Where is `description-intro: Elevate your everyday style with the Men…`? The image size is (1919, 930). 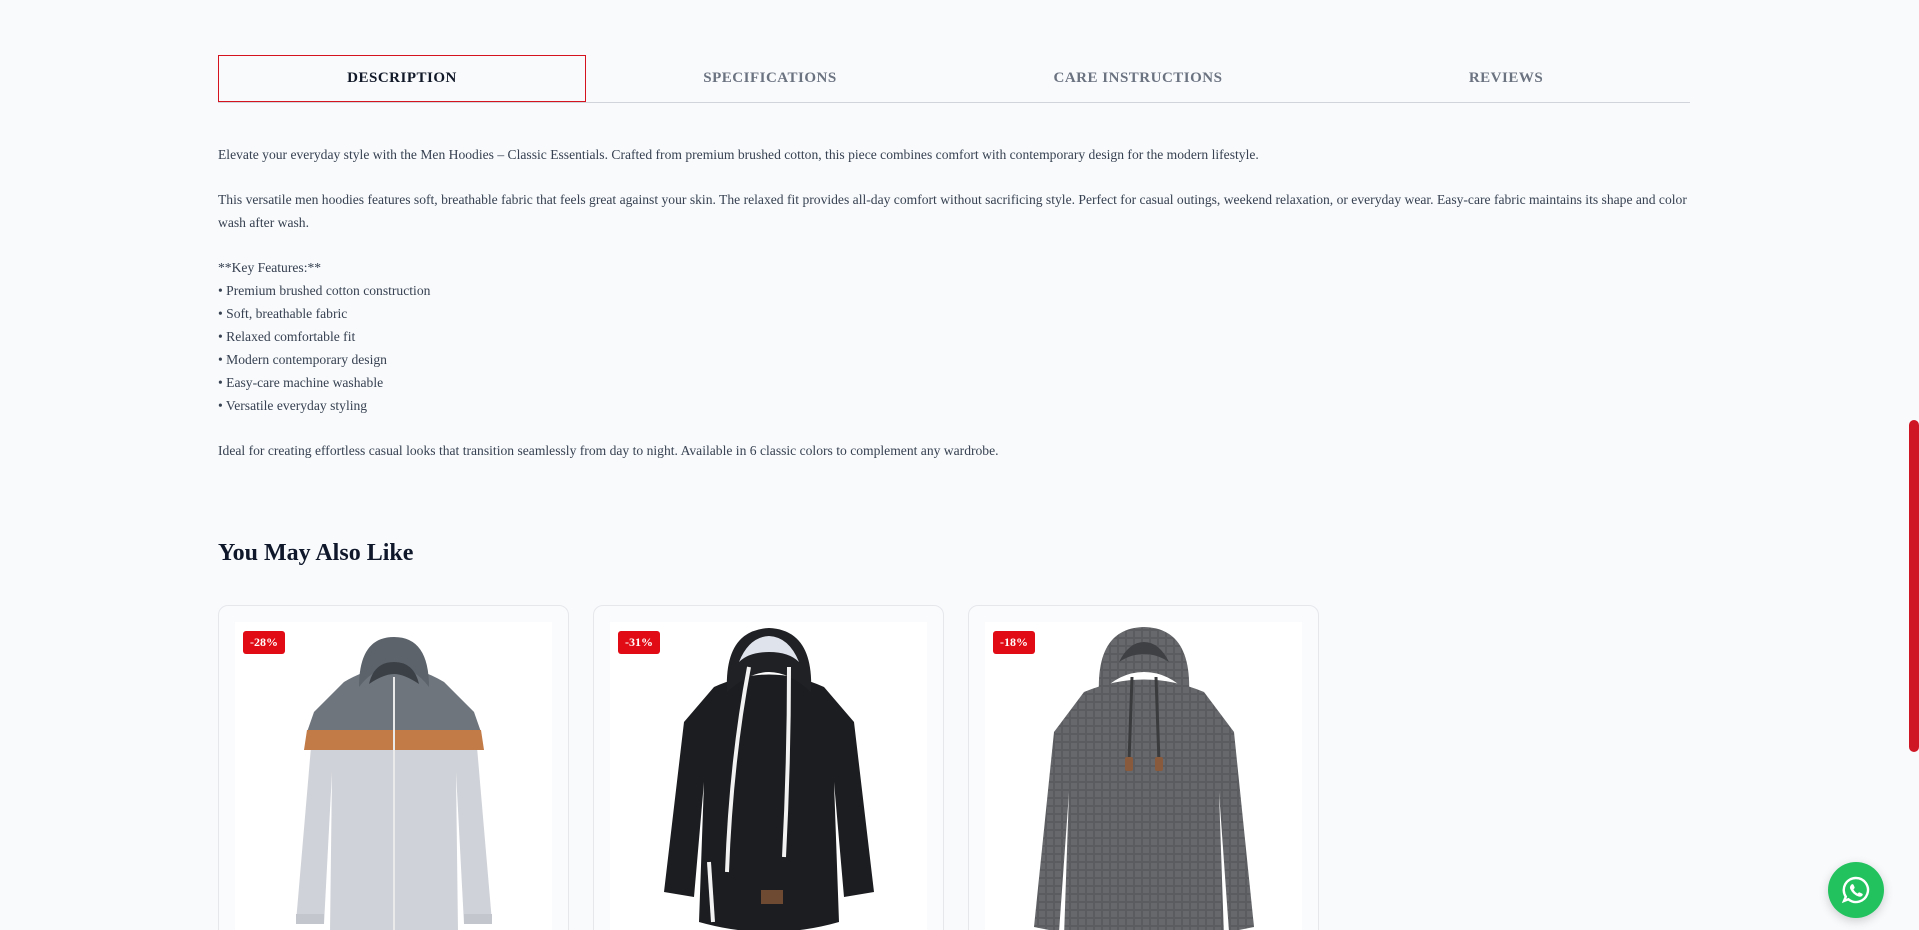 description-intro: Elevate your everyday style with the Men… is located at coordinates (738, 154).